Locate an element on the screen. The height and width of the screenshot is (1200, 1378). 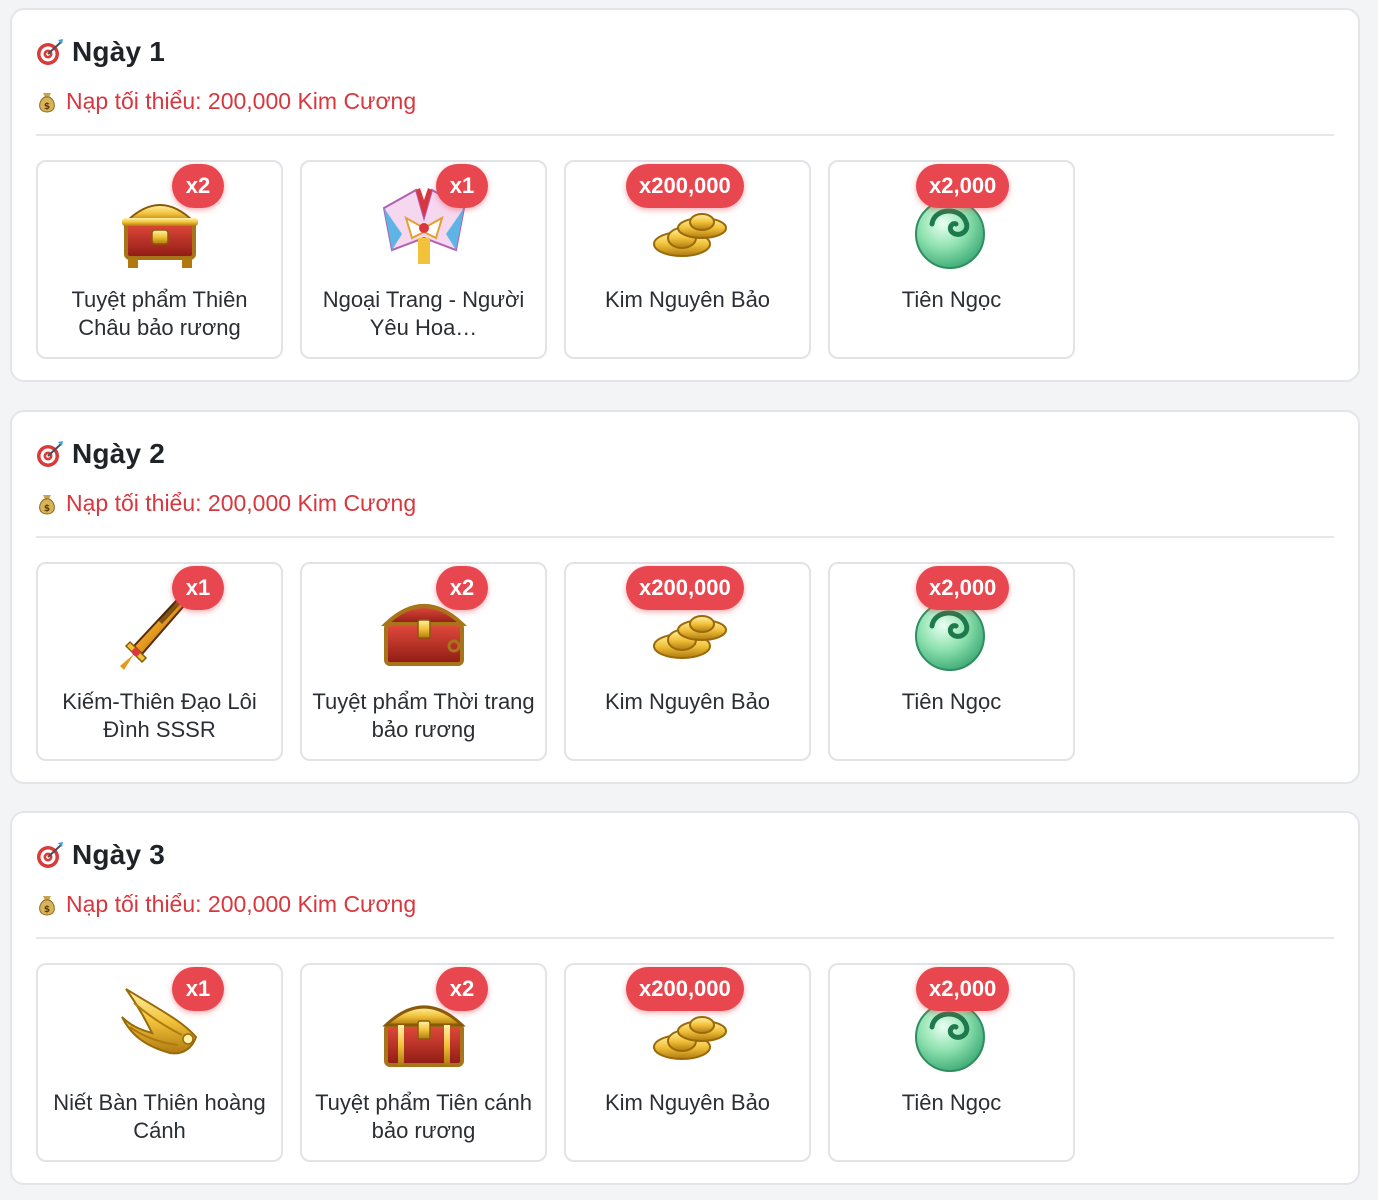
day-title: Ngày 2 is located at coordinates (119, 453).